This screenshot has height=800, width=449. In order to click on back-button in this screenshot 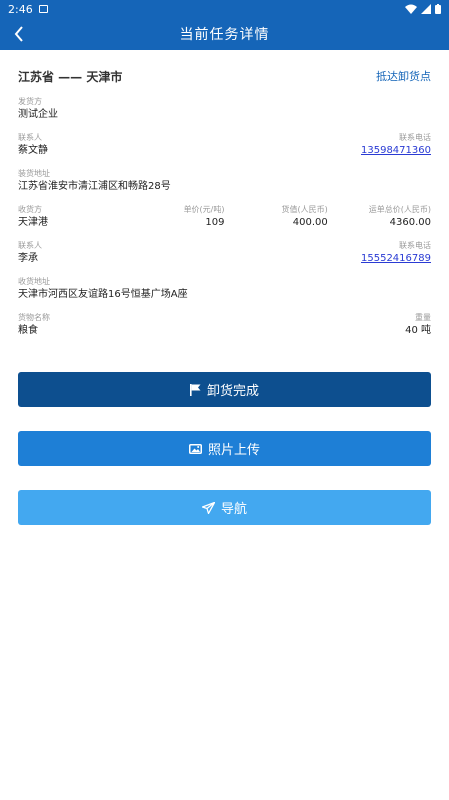, I will do `click(19, 34)`.